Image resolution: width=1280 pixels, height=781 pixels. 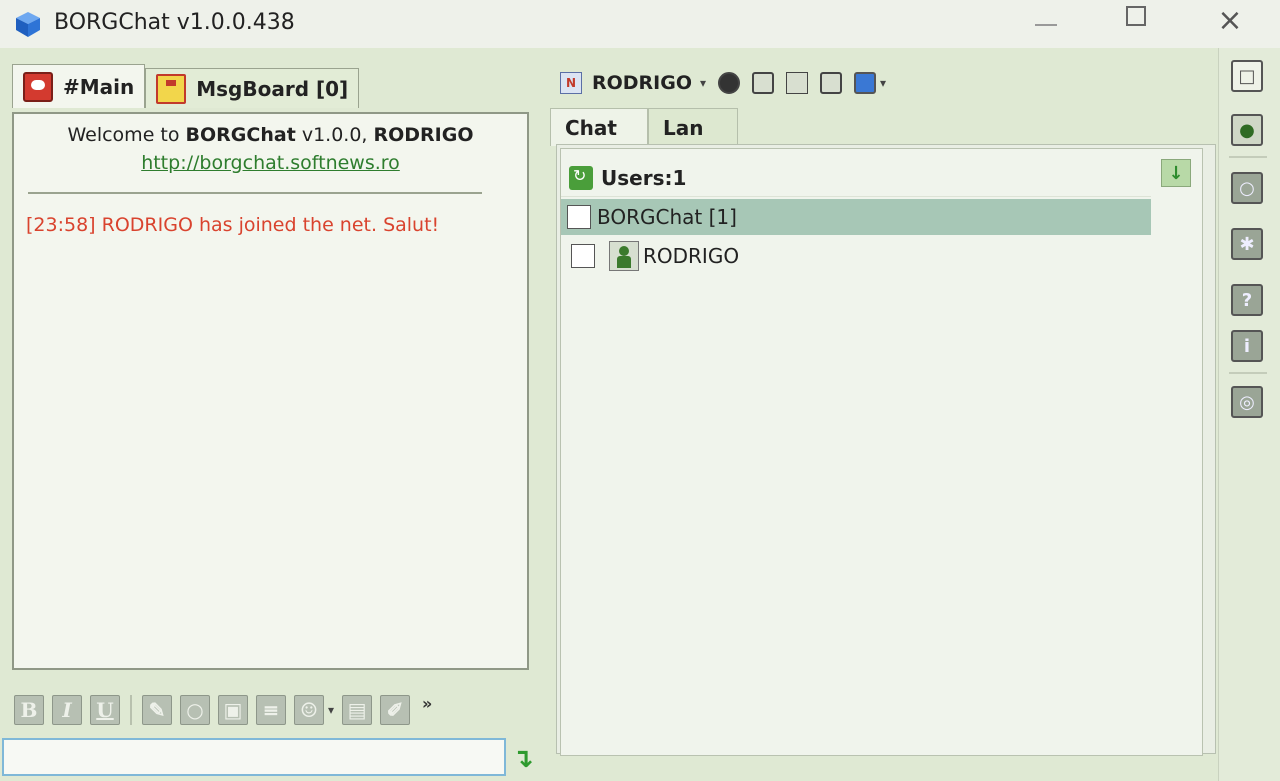 I want to click on window-toggle-button: □, so click(x=1247, y=76).